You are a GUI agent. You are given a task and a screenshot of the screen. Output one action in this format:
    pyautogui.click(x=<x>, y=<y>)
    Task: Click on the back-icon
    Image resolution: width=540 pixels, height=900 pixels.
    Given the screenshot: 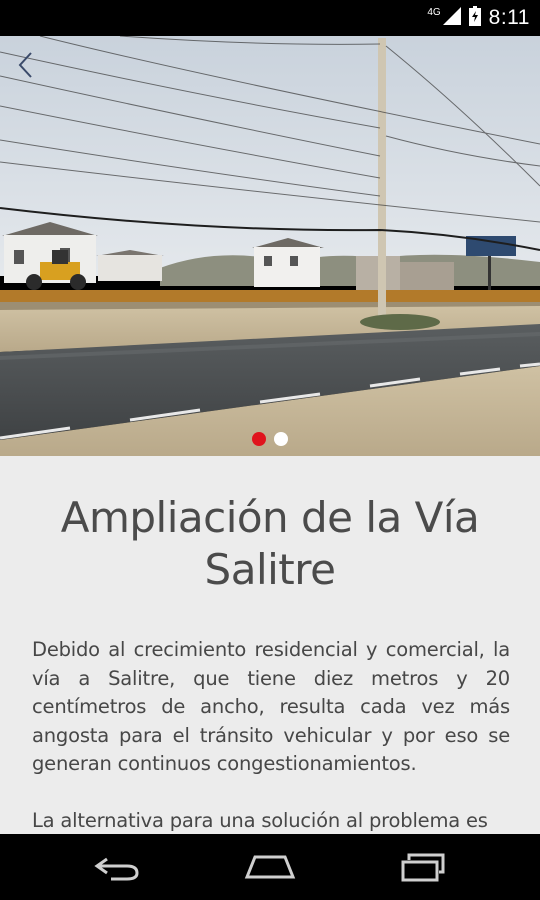 What is the action you would take?
    pyautogui.click(x=116, y=869)
    